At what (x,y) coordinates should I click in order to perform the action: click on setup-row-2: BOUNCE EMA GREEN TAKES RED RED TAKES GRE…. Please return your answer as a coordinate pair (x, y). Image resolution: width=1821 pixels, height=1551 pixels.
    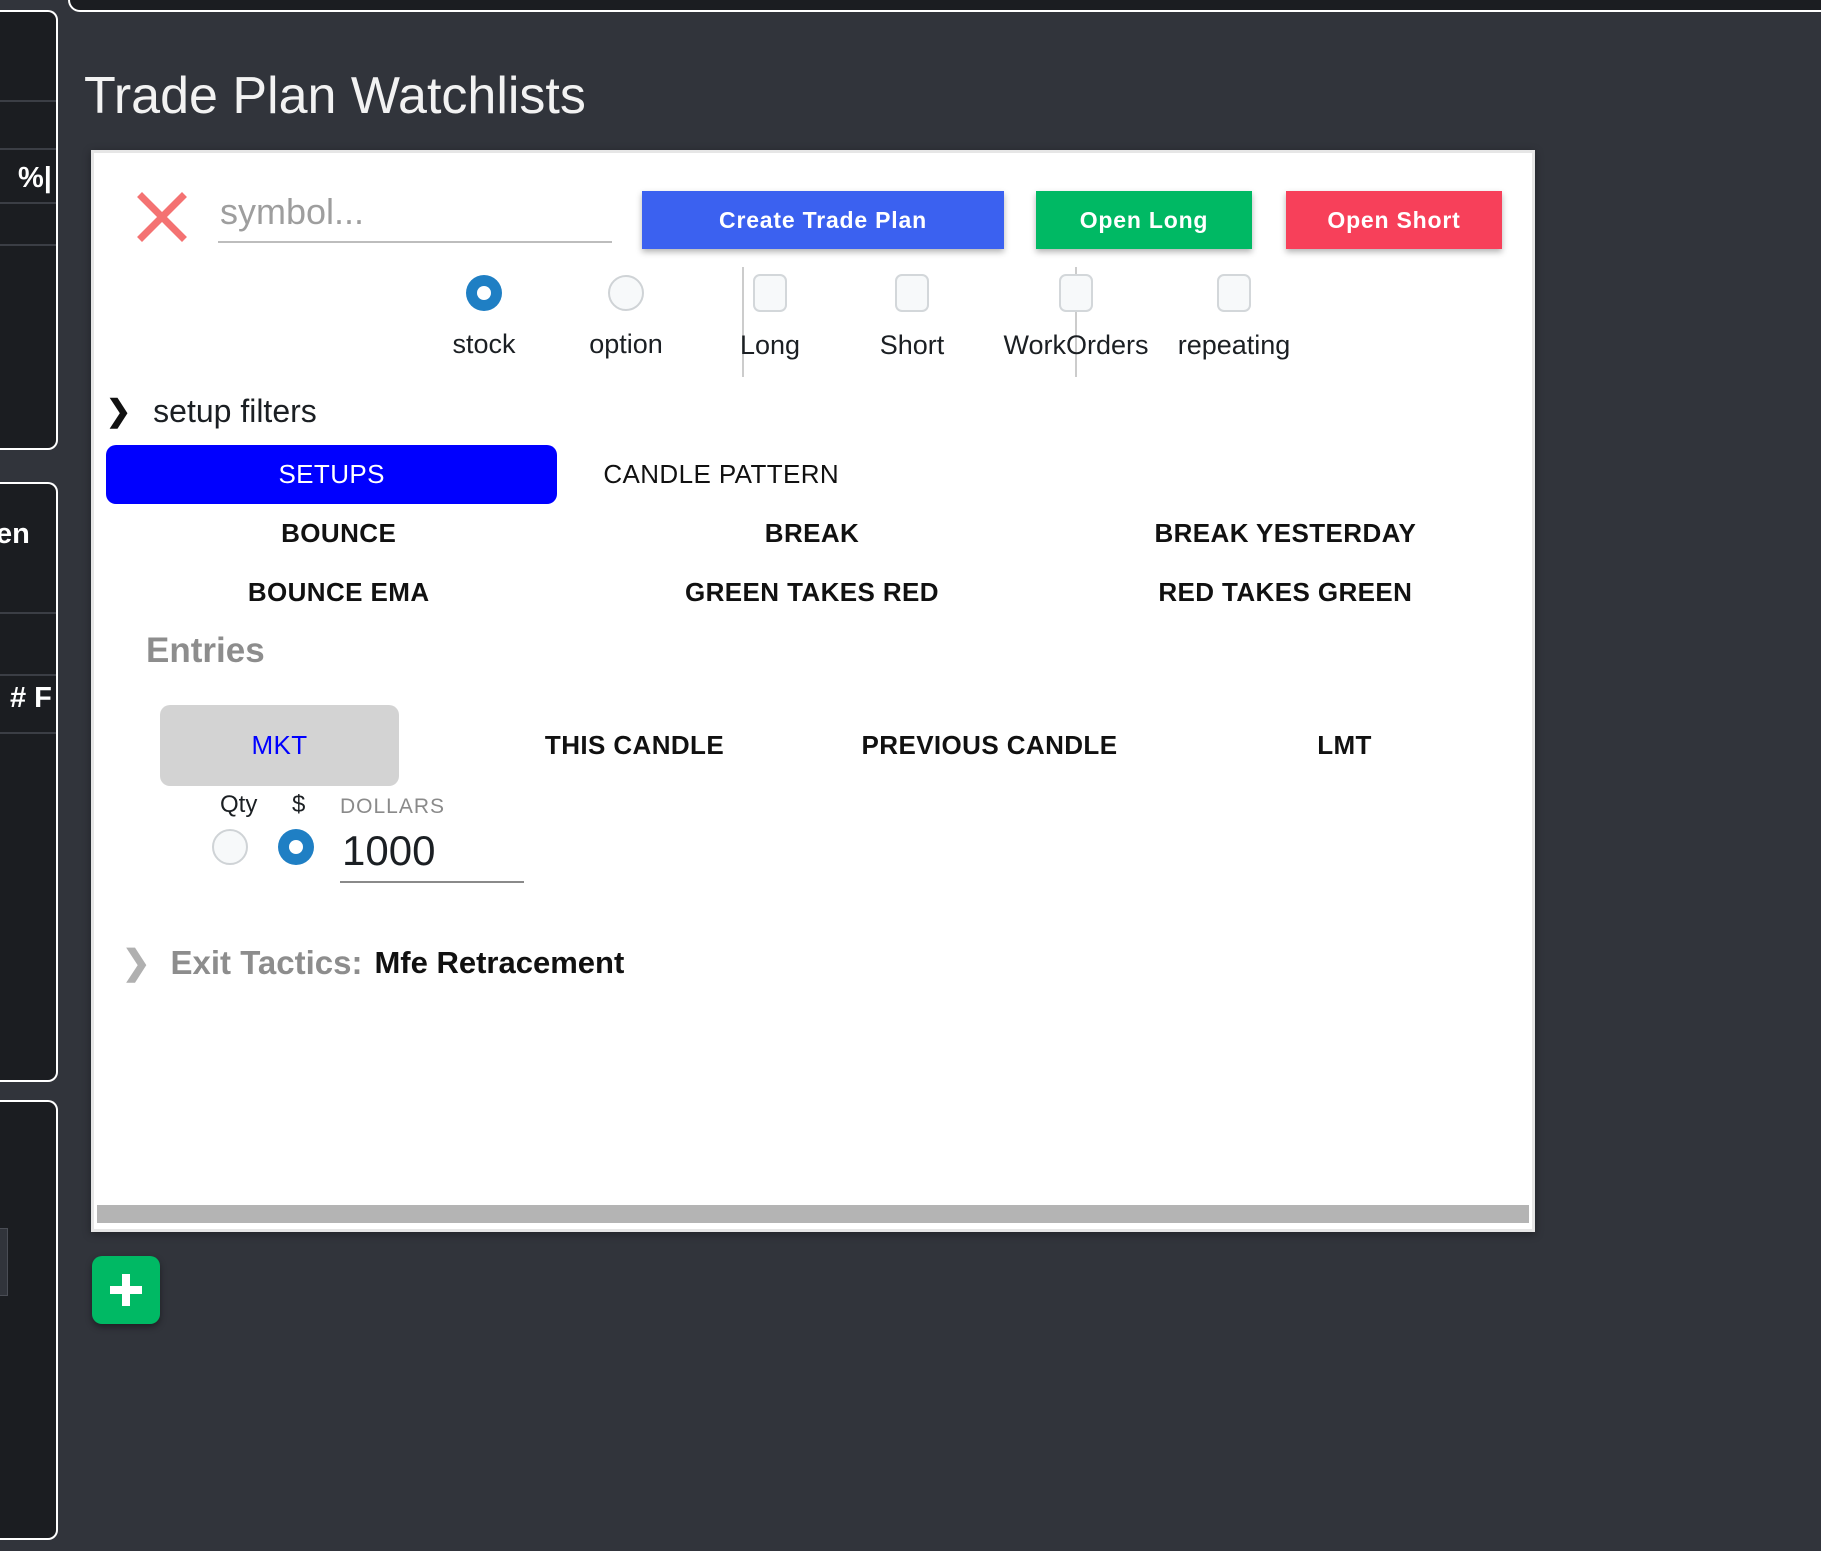
    Looking at the image, I should click on (812, 592).